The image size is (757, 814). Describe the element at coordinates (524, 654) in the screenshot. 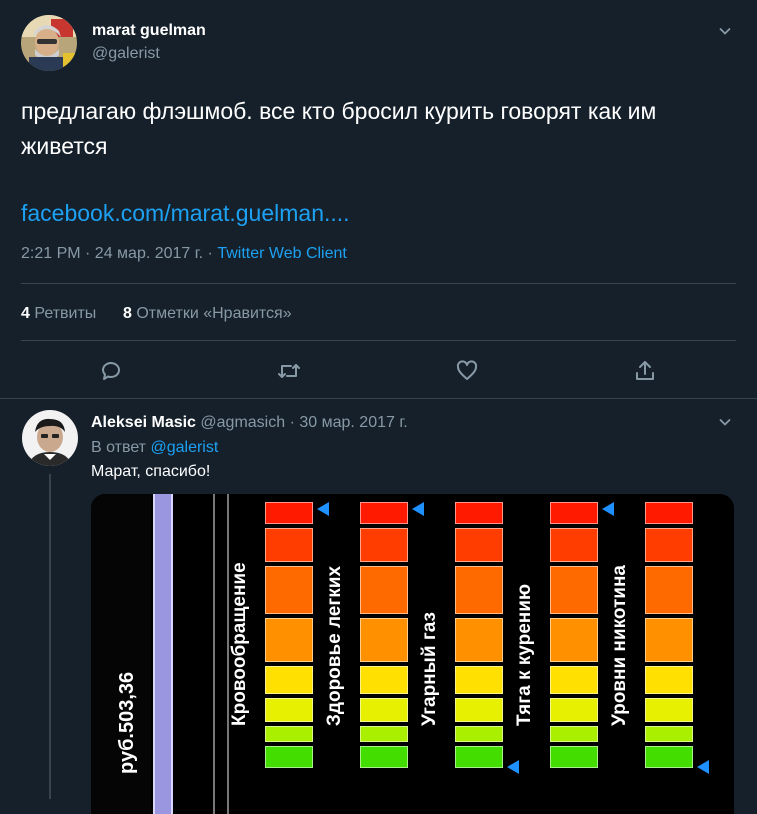

I see `meter-label: Тяга к курению` at that location.